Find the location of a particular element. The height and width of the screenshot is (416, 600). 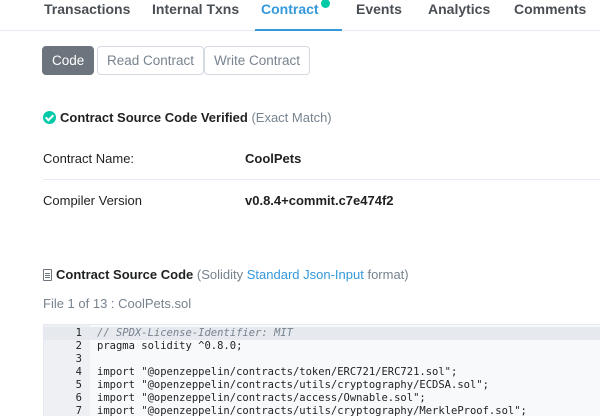

line-content: // SPDX-License-Identifier: MIT is located at coordinates (195, 333).